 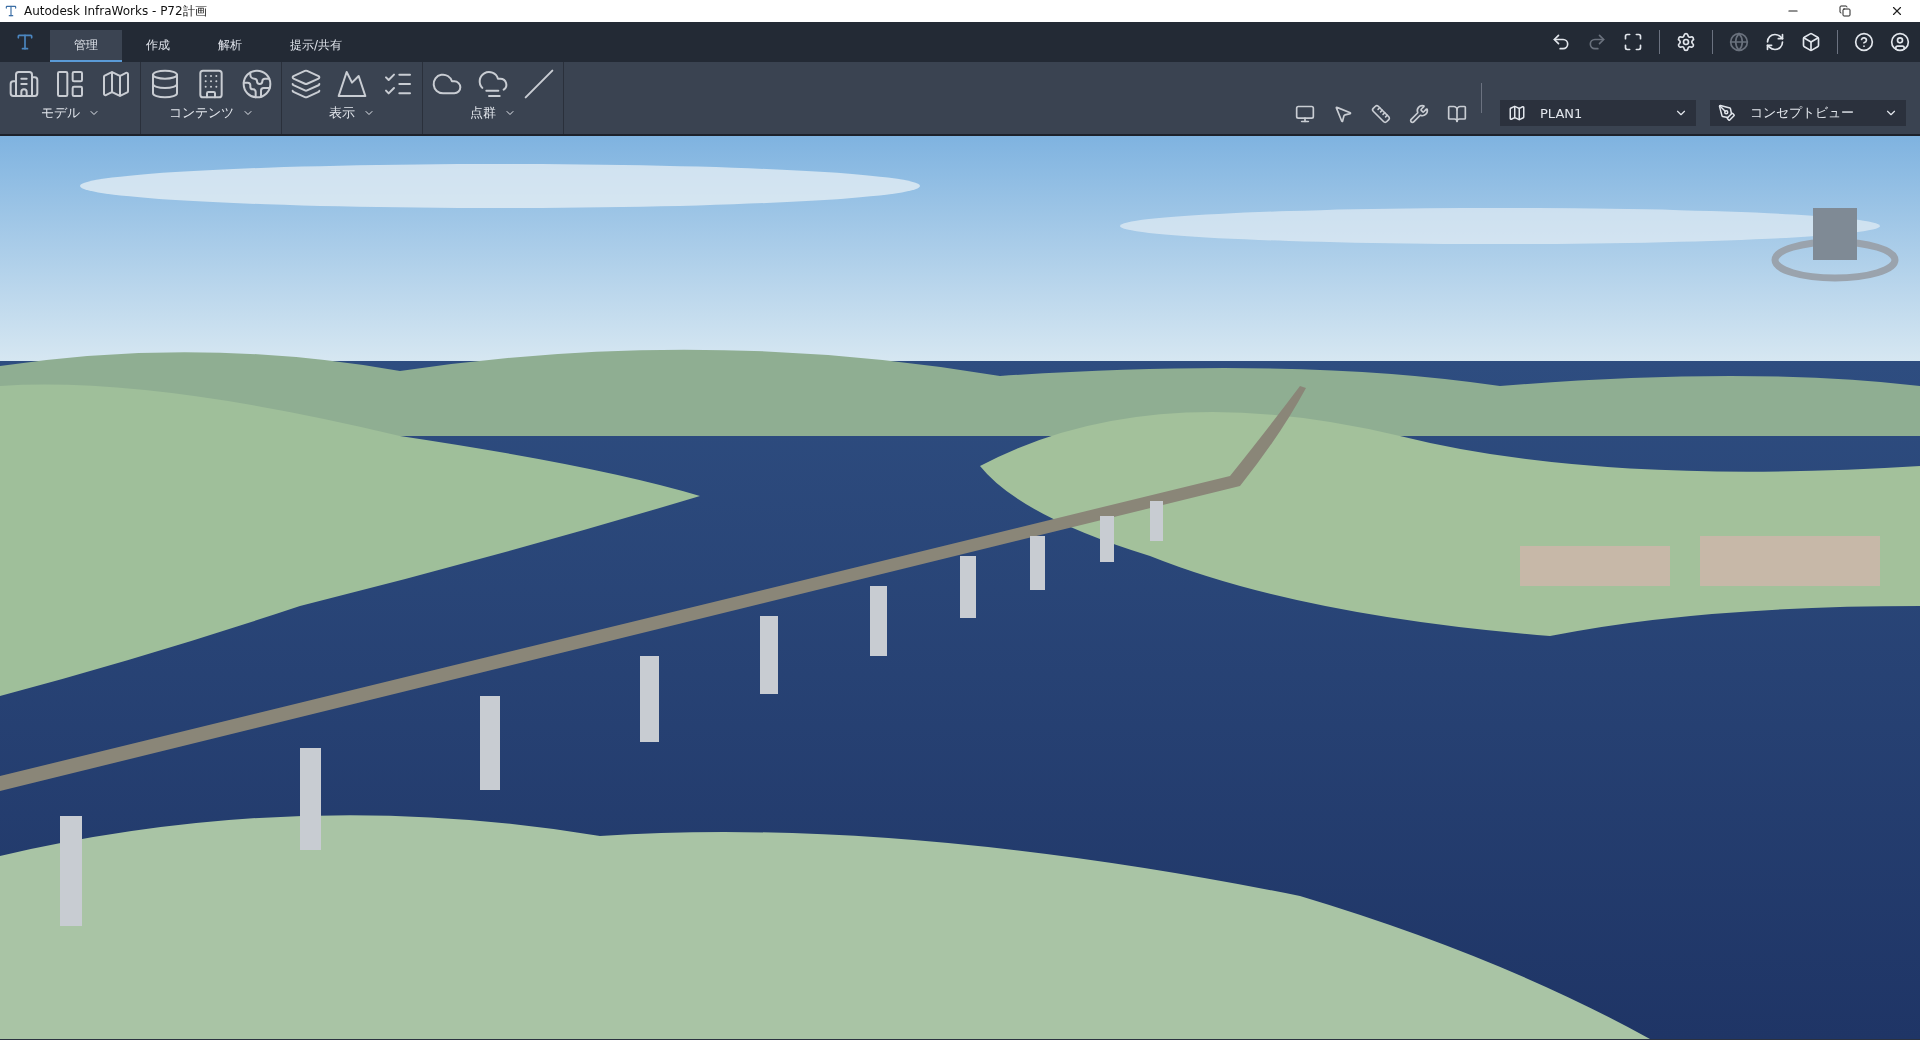 I want to click on monitor-icon, so click(x=1305, y=114).